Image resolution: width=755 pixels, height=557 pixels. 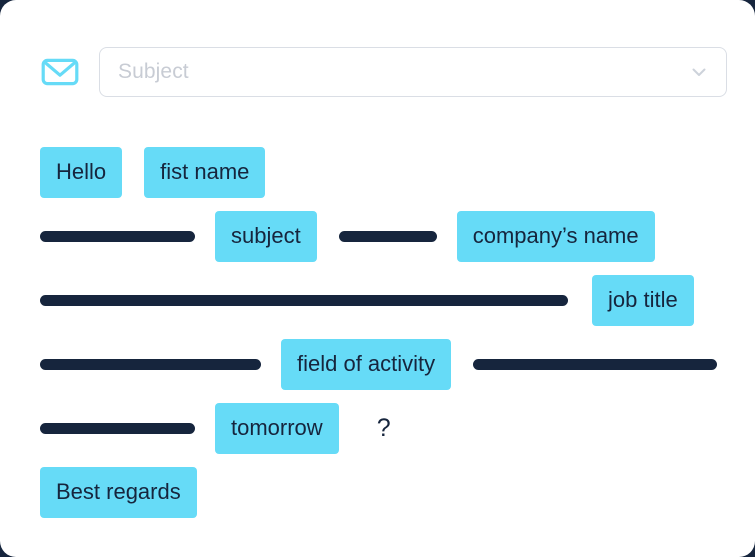 I want to click on highlight-chip: company’s name, so click(x=555, y=236).